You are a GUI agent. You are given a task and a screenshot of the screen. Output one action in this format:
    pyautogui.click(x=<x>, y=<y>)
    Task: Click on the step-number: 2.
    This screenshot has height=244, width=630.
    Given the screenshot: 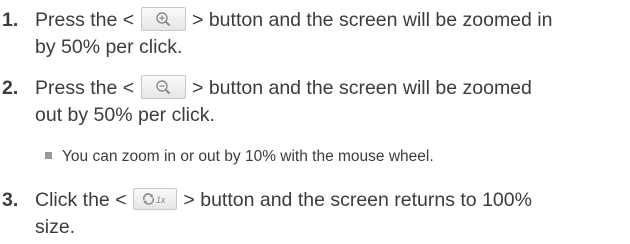 What is the action you would take?
    pyautogui.click(x=10, y=88)
    